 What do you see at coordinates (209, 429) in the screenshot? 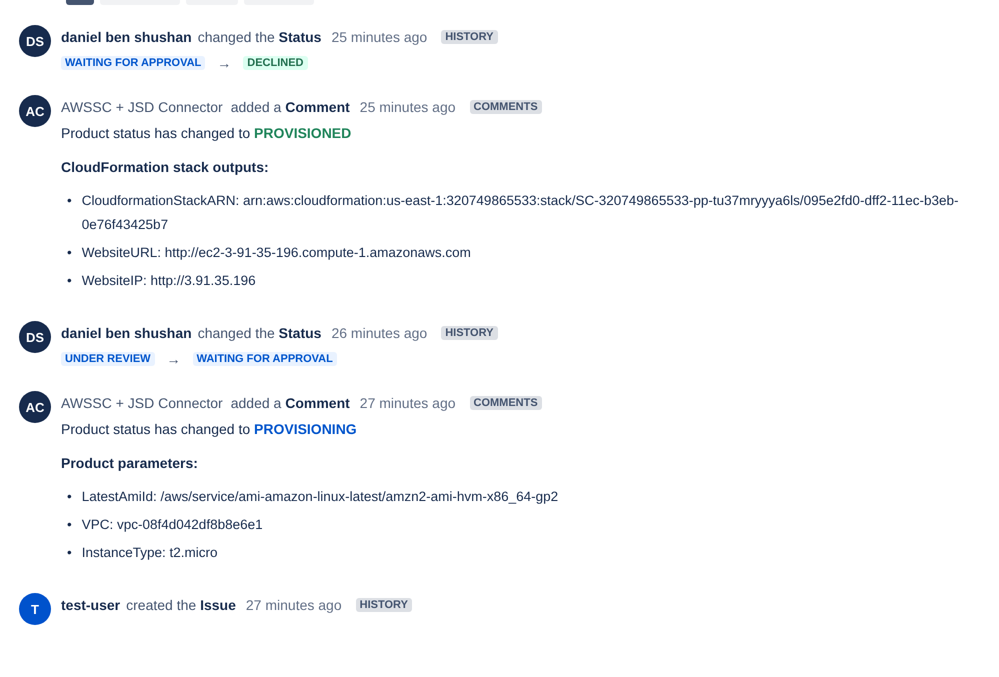
I see `comment-text: Product status has changed to PROVISIONING` at bounding box center [209, 429].